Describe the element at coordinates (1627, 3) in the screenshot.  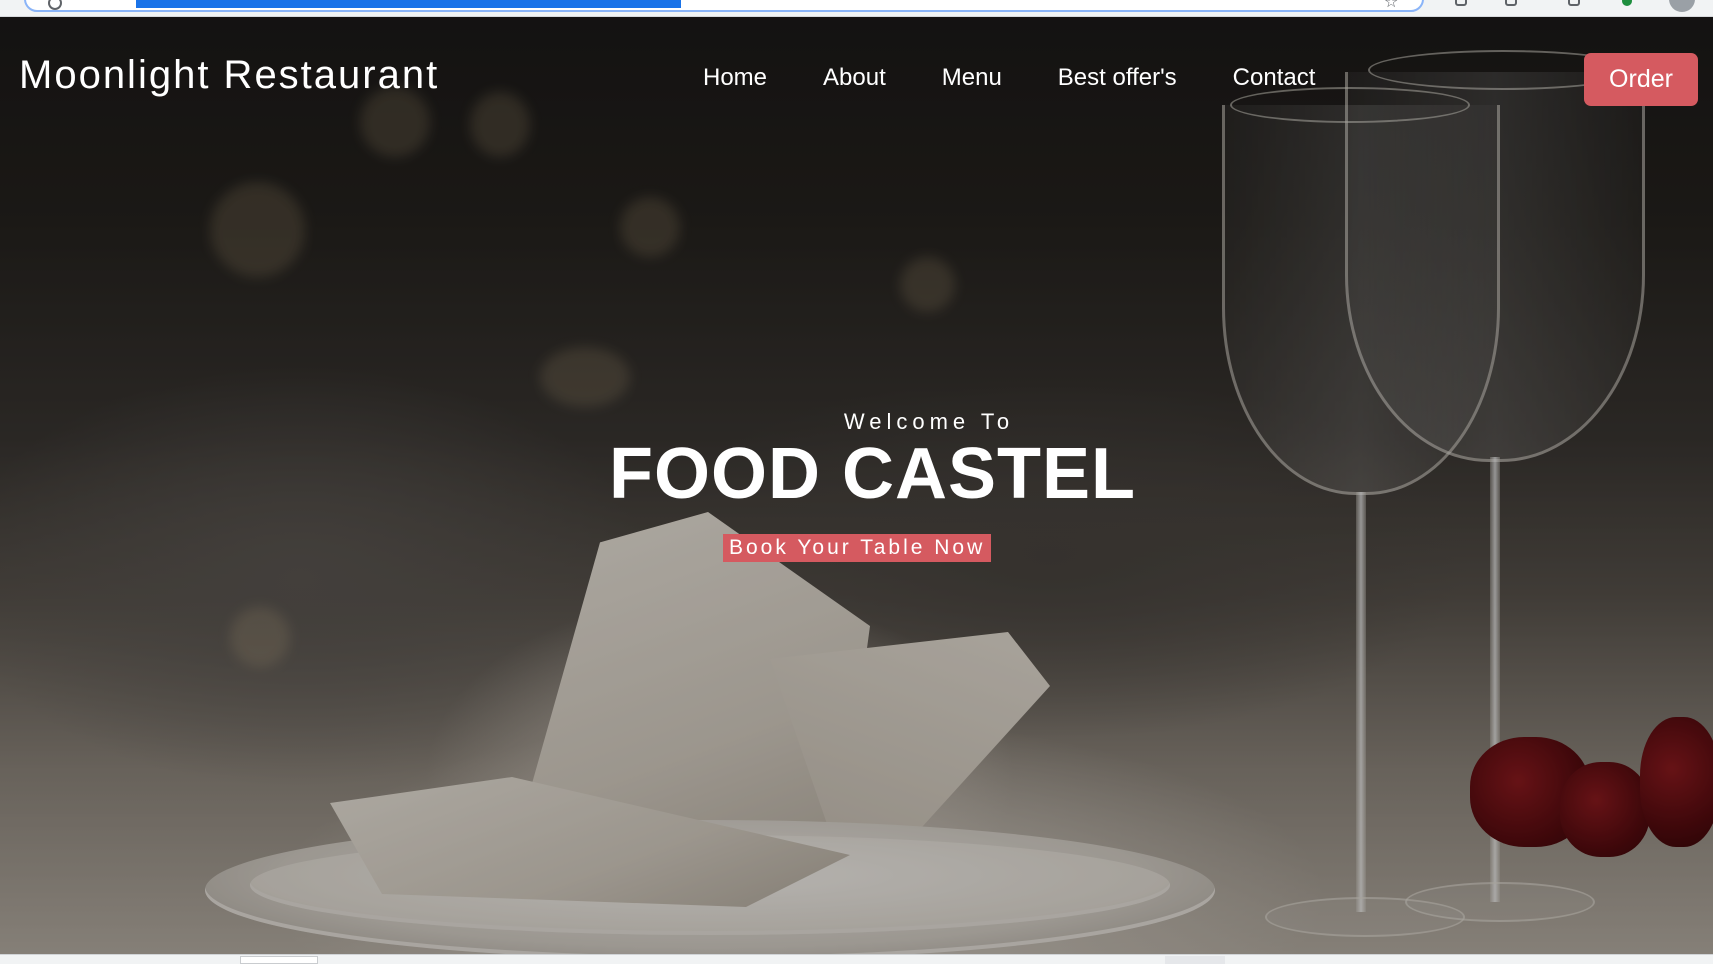
I see `extension-badge-icon` at that location.